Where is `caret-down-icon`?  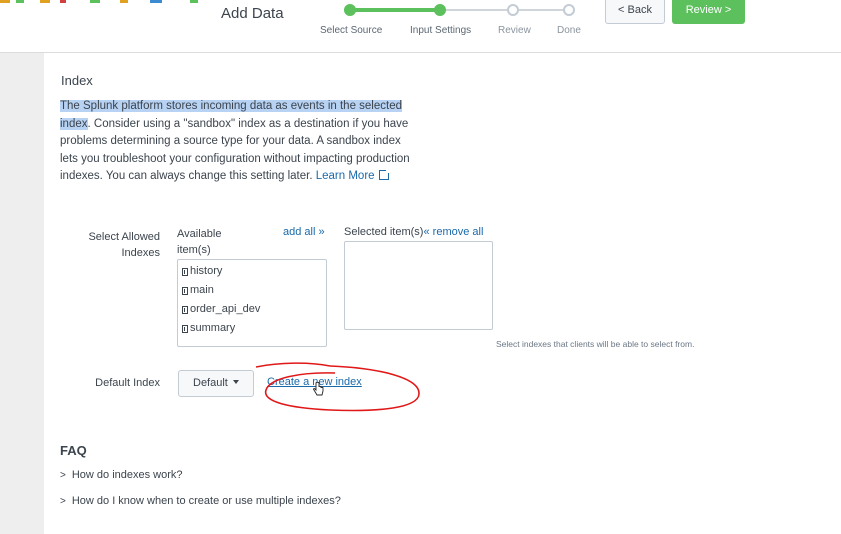
caret-down-icon is located at coordinates (235, 382).